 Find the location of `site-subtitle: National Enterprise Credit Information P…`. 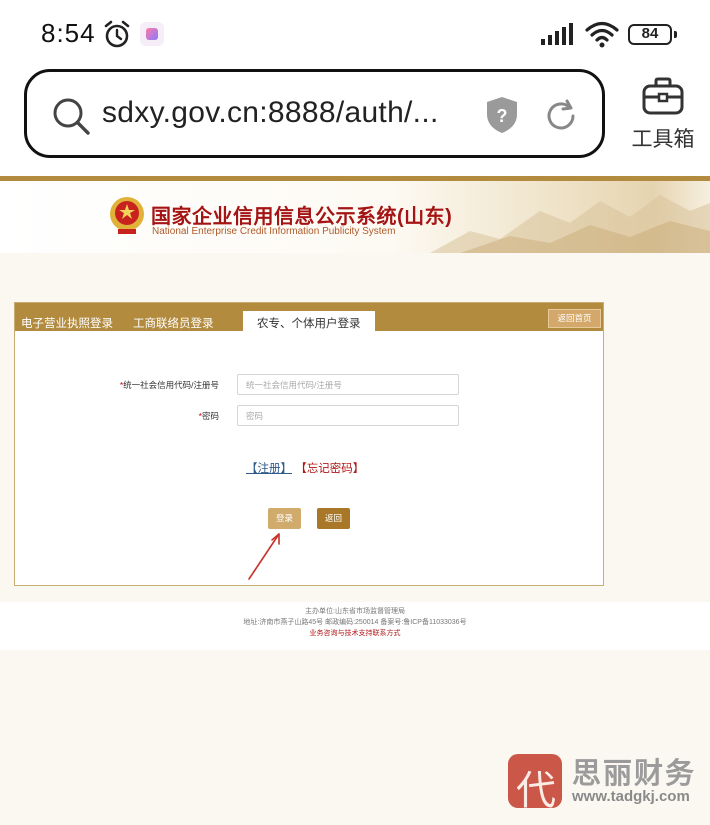

site-subtitle: National Enterprise Credit Information P… is located at coordinates (274, 231).